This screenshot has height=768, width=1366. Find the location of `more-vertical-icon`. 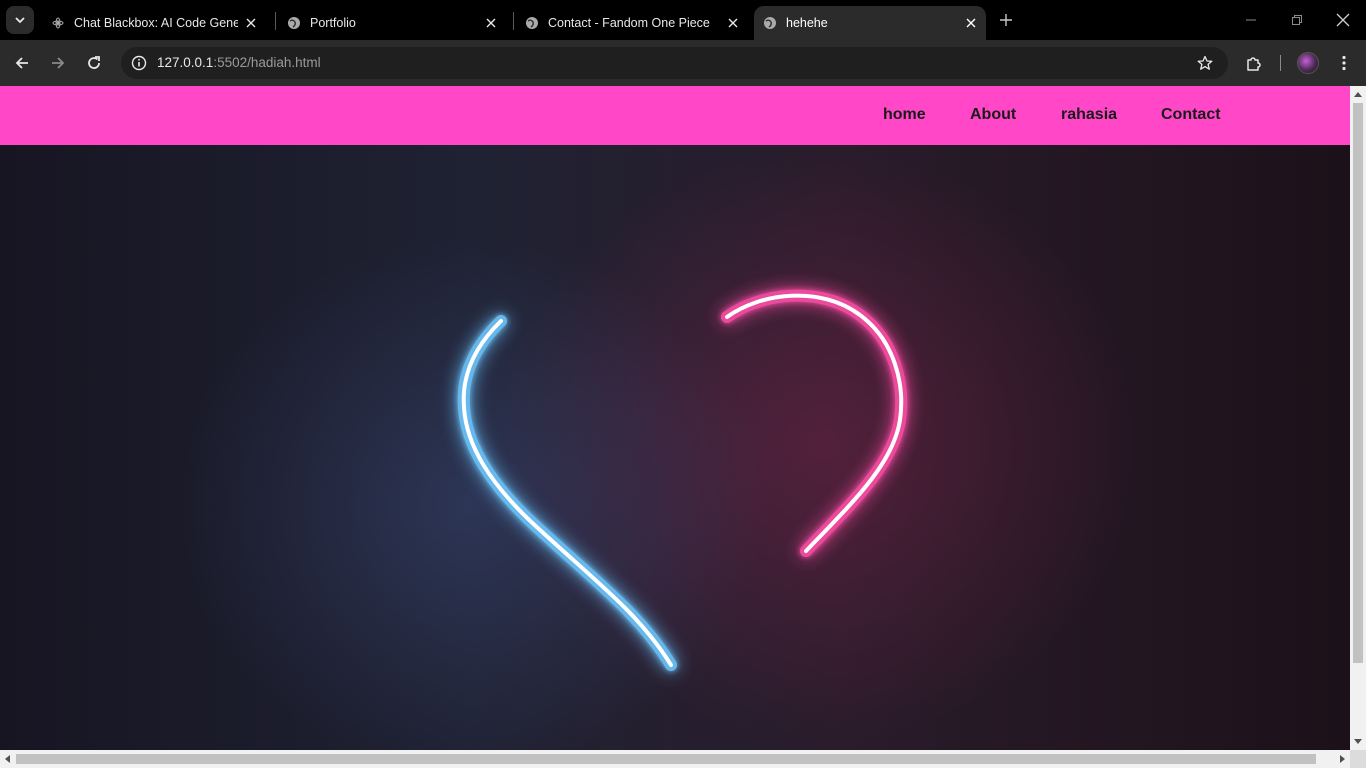

more-vertical-icon is located at coordinates (1344, 63).